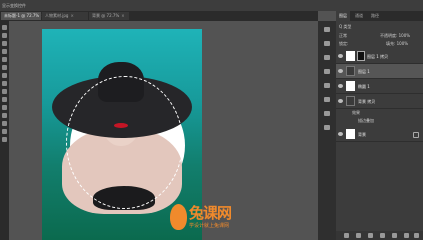 The width and height of the screenshot is (423, 240). I want to click on tab-layers: 图层, so click(343, 16).